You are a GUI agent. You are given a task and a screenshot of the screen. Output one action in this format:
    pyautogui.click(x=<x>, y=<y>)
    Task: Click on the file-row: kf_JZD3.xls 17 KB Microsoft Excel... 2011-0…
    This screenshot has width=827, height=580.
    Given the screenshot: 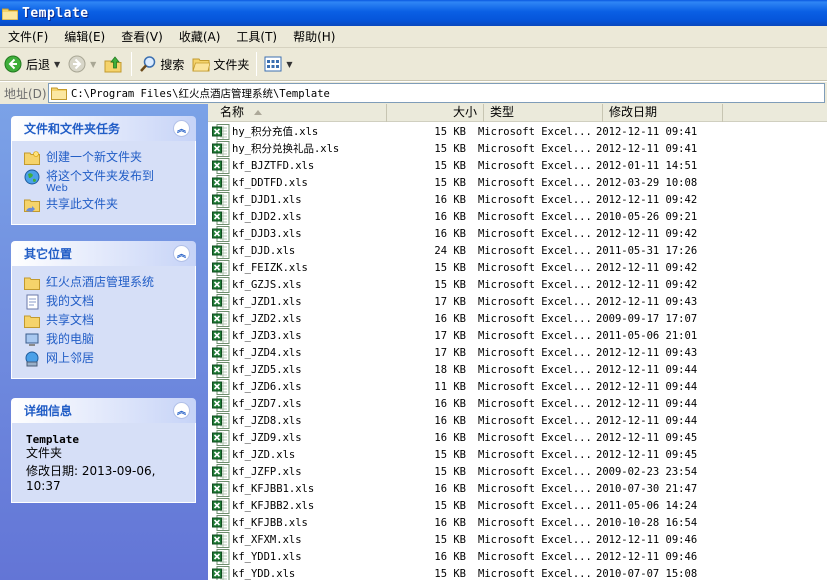 What is the action you would take?
    pyautogui.click(x=517, y=335)
    